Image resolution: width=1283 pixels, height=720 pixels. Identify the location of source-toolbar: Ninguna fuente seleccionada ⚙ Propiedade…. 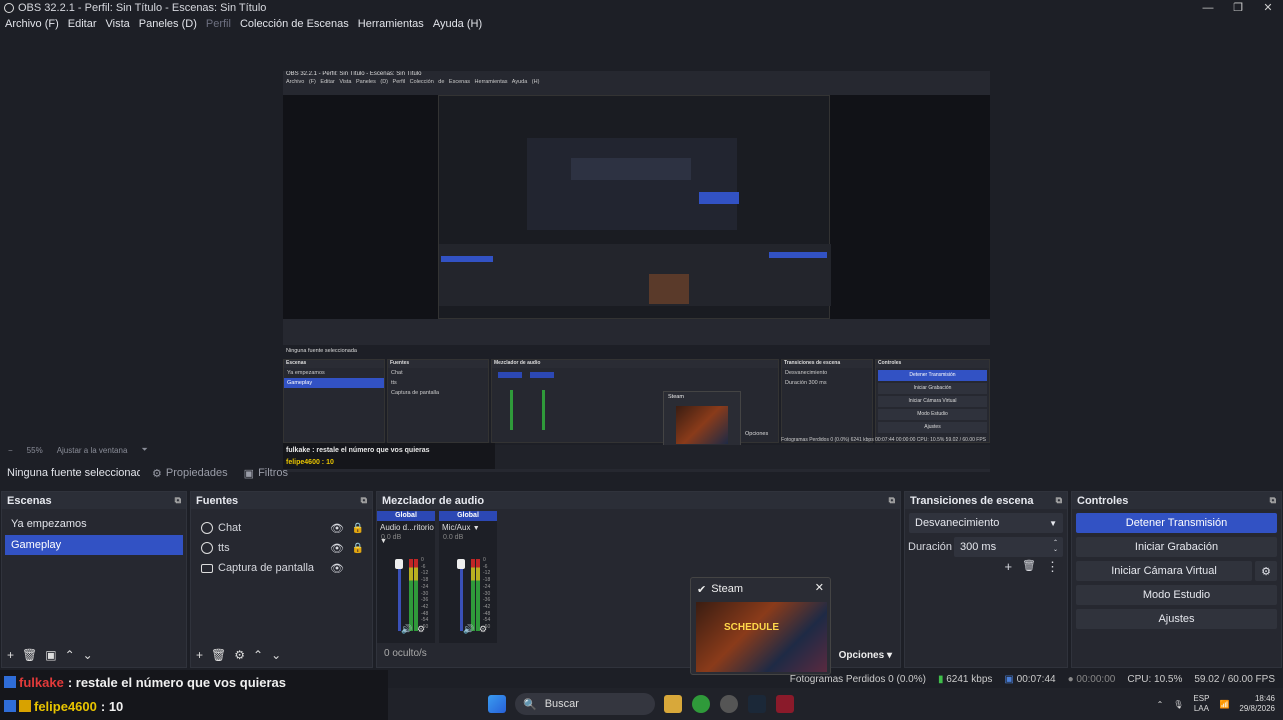
(641, 473).